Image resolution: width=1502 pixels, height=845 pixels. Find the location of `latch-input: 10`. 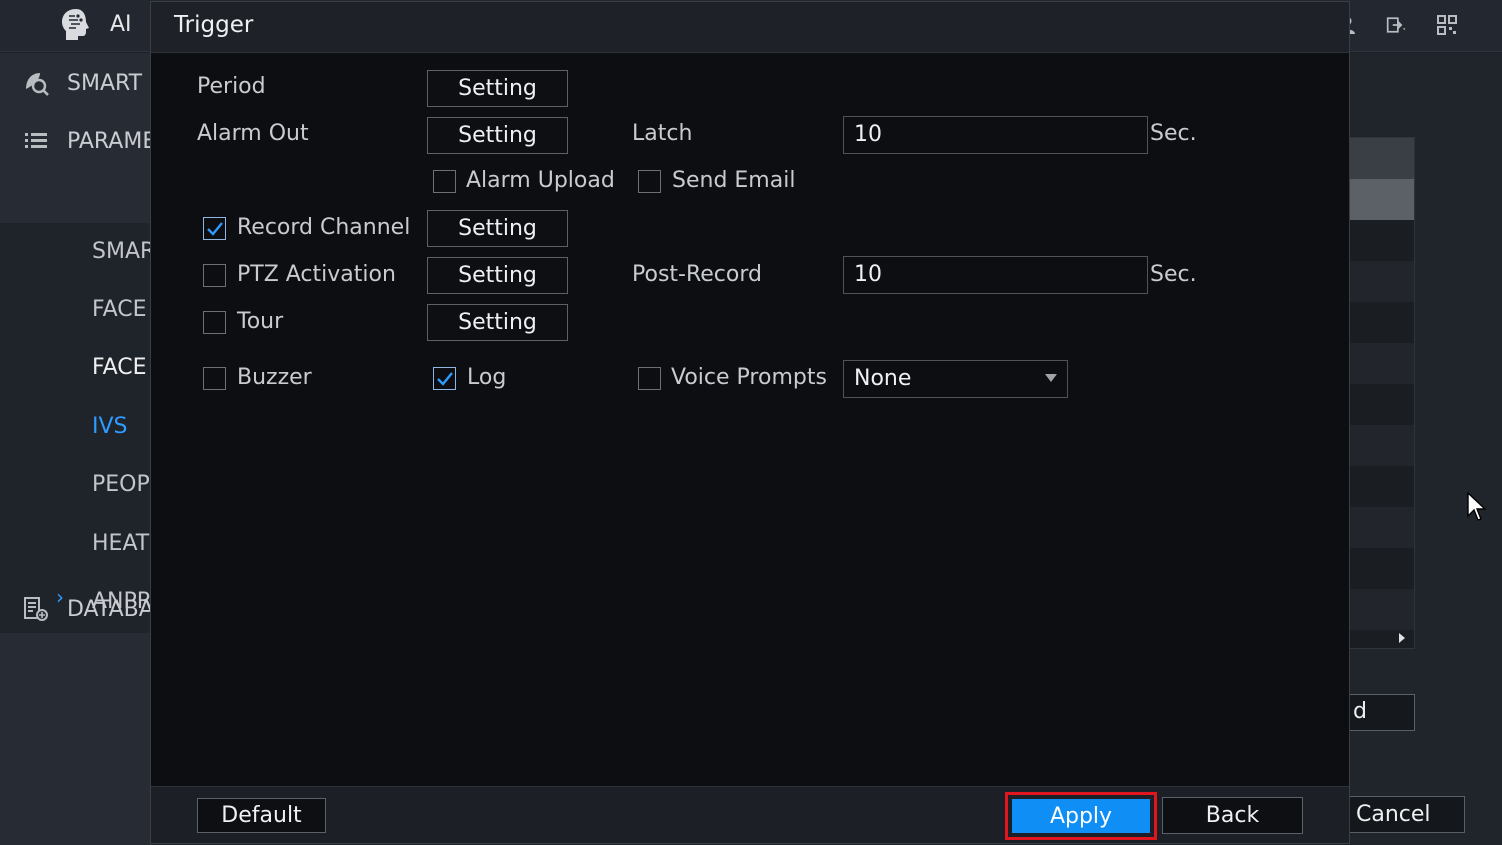

latch-input: 10 is located at coordinates (995, 135).